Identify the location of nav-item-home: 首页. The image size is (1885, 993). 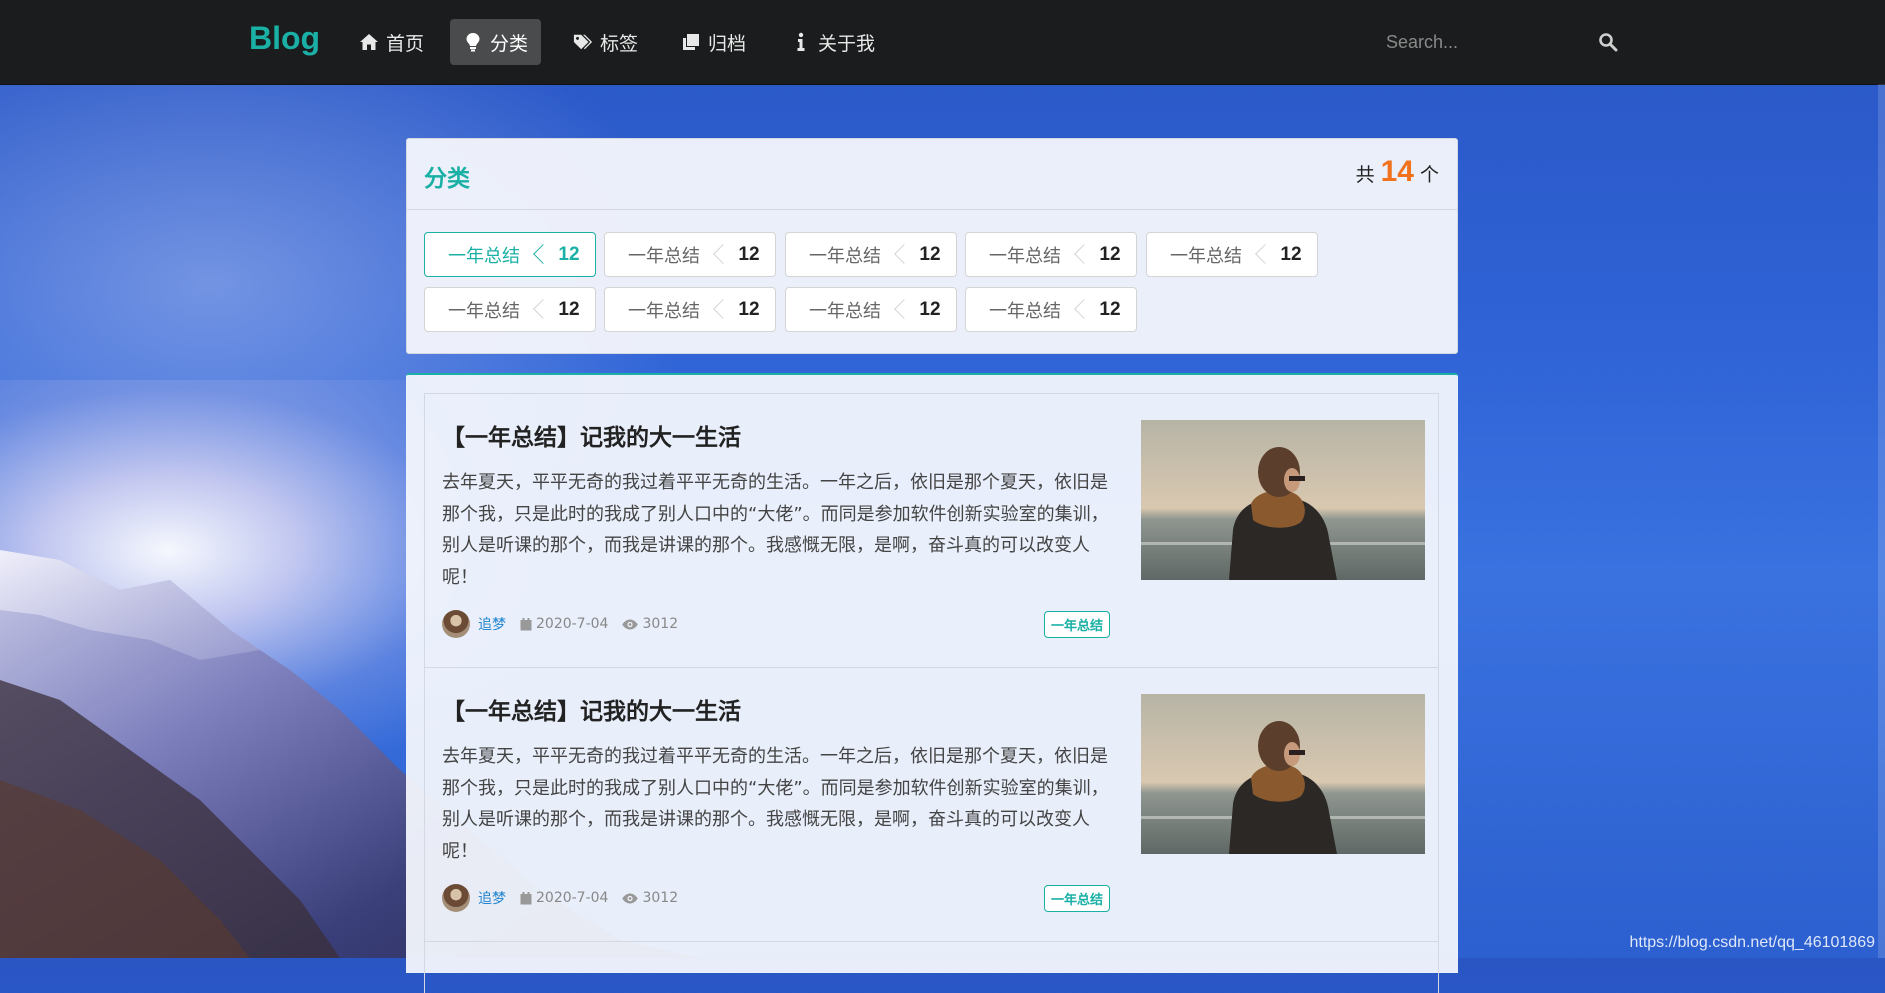
(391, 42).